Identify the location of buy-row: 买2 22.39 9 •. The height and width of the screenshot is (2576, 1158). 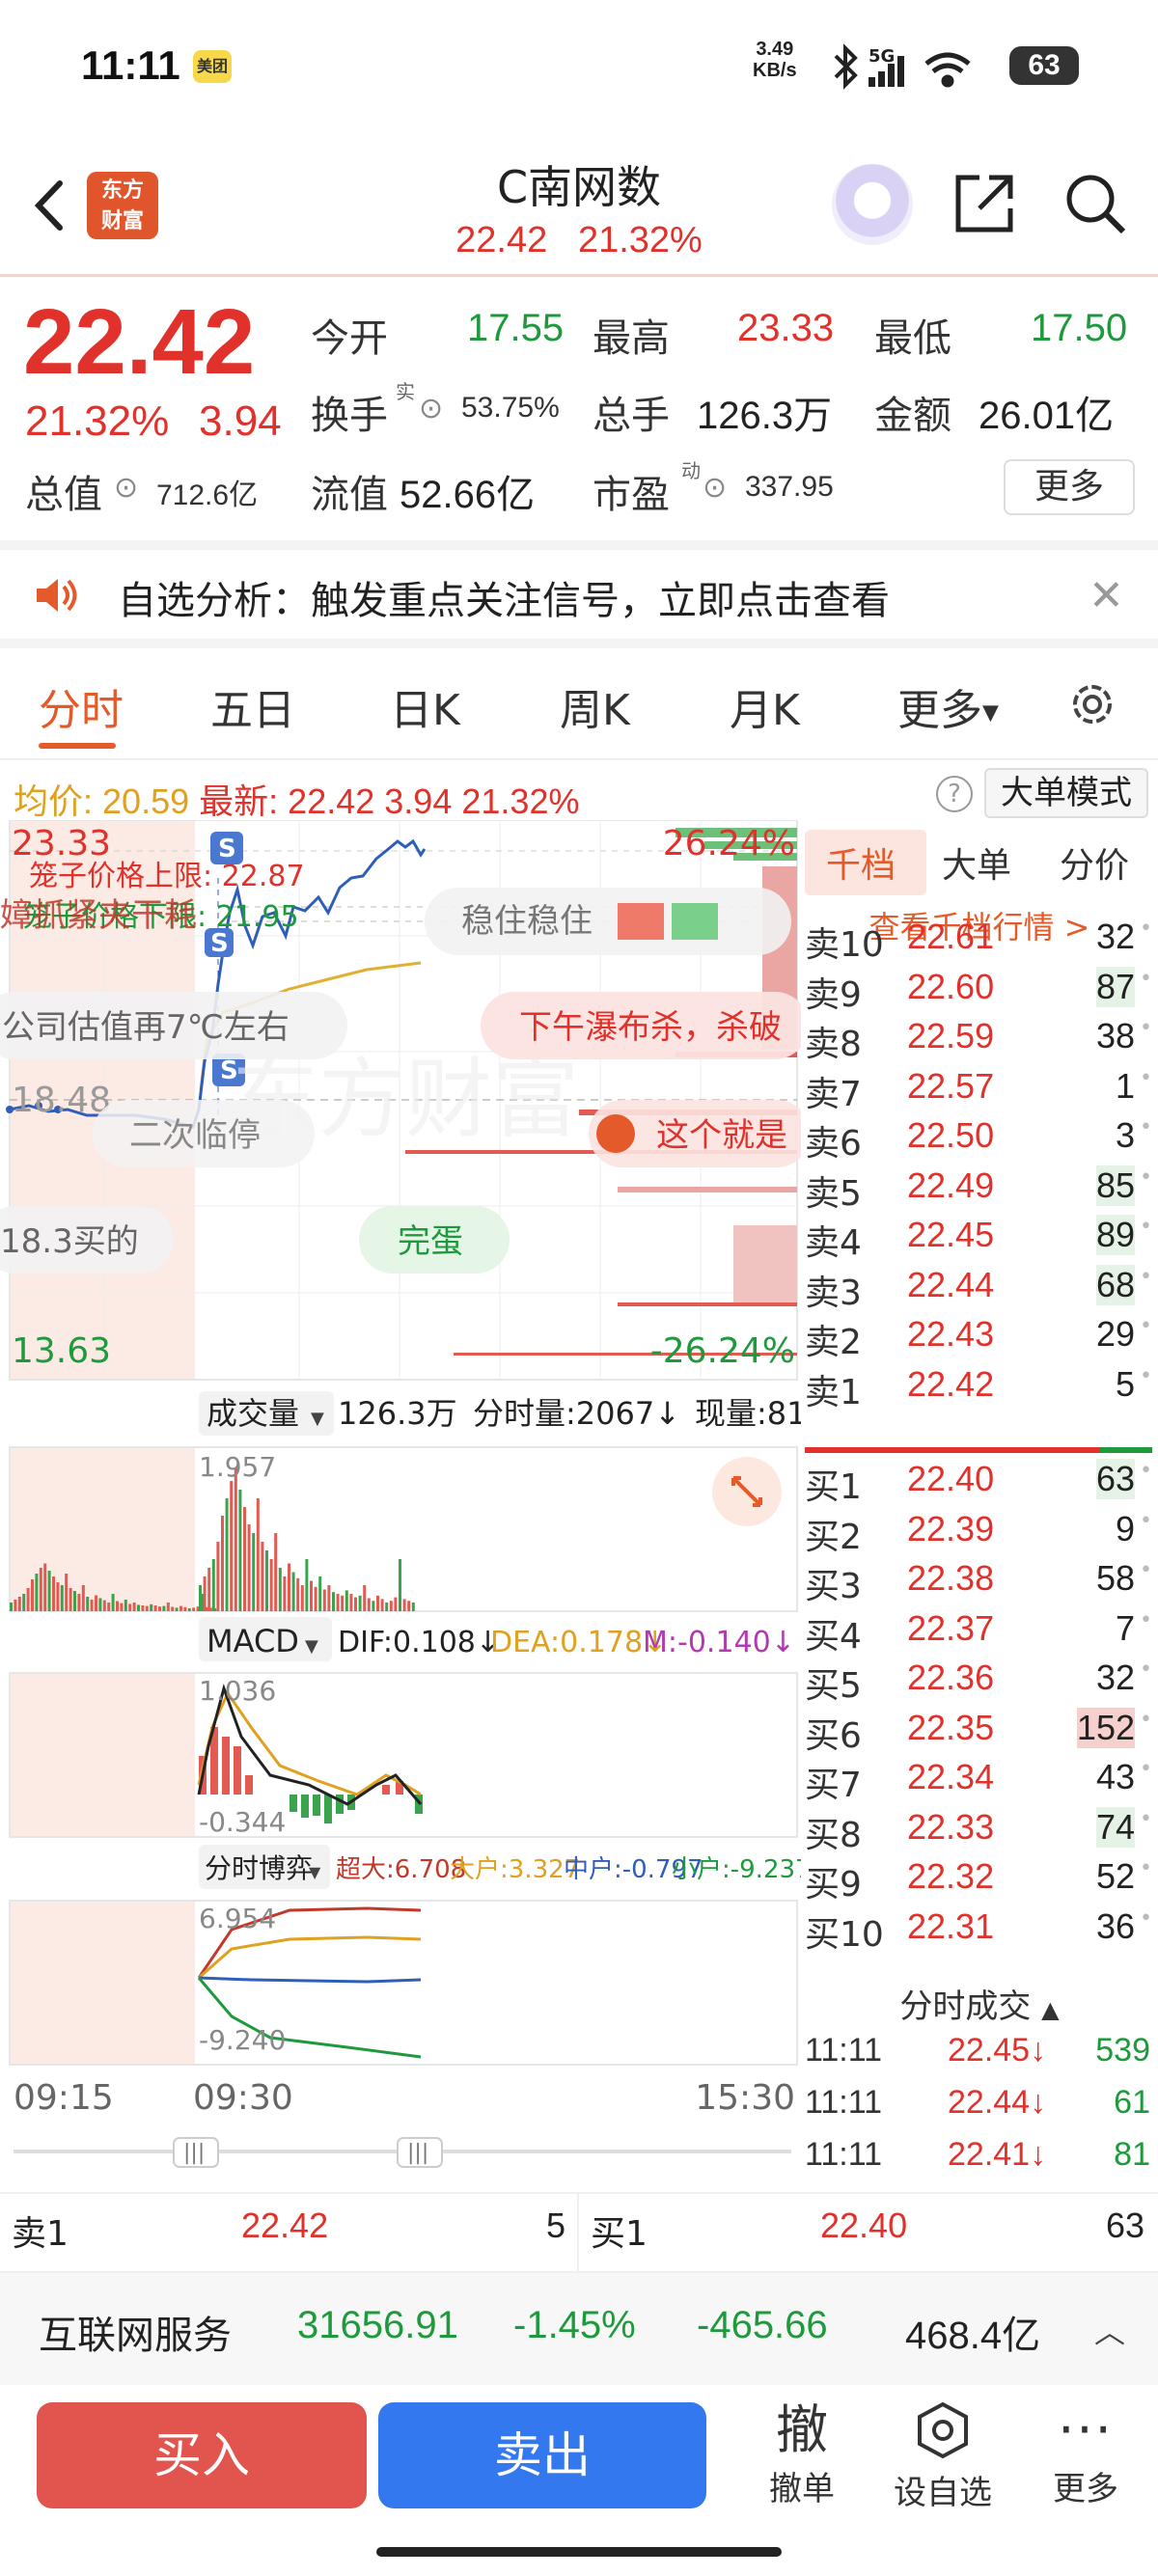
(979, 1534).